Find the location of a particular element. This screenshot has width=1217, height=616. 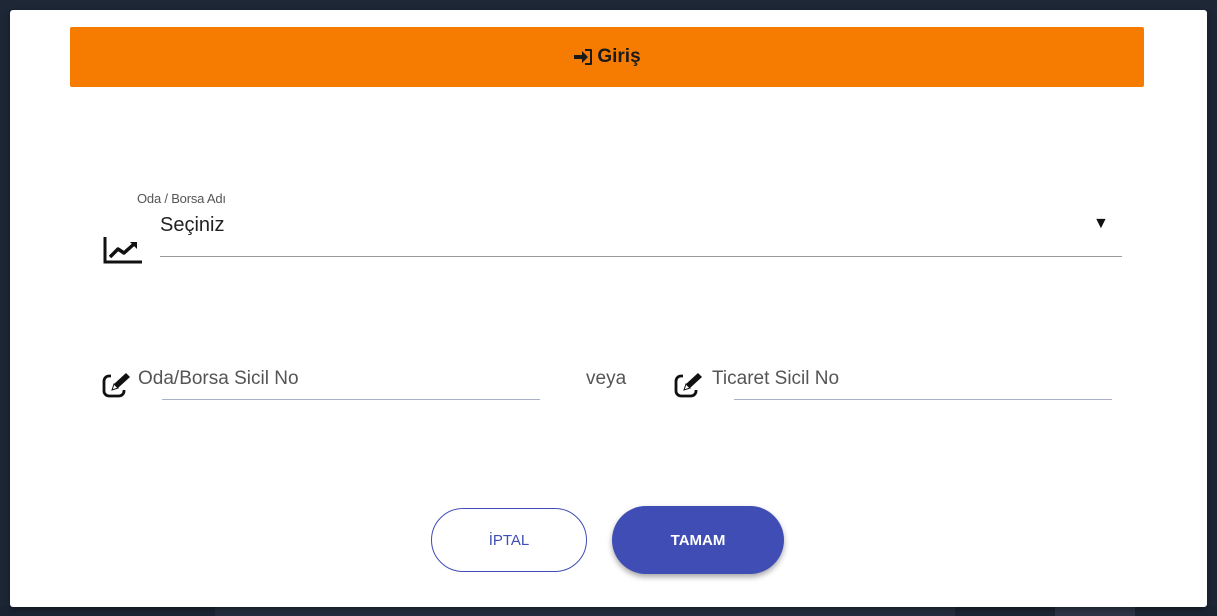

ok-button: TAMAM is located at coordinates (698, 540).